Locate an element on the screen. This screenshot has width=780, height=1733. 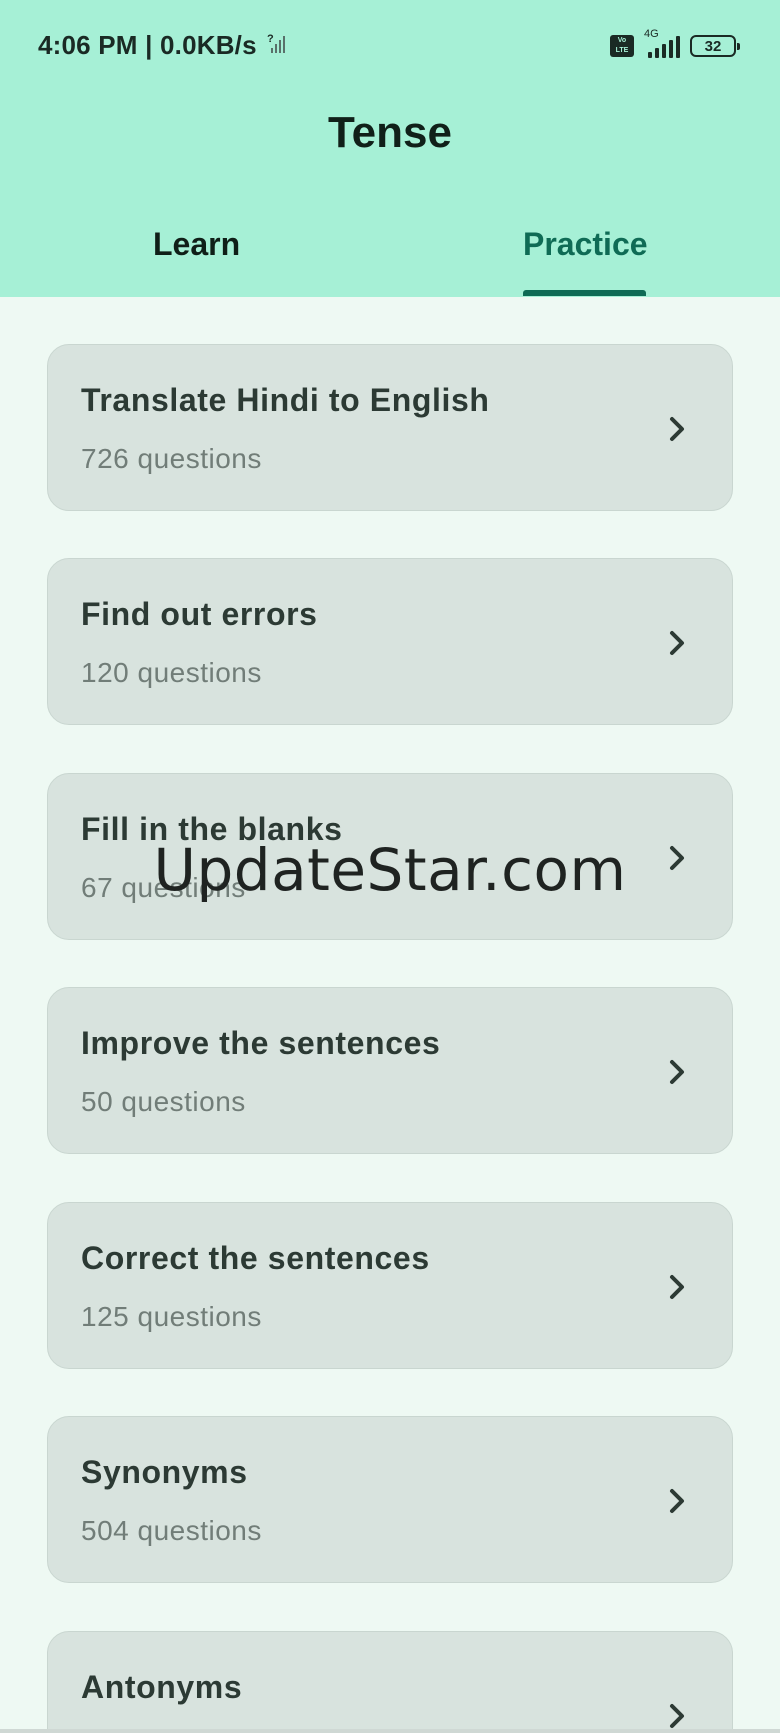
tab-practice: Practice is located at coordinates (585, 244).